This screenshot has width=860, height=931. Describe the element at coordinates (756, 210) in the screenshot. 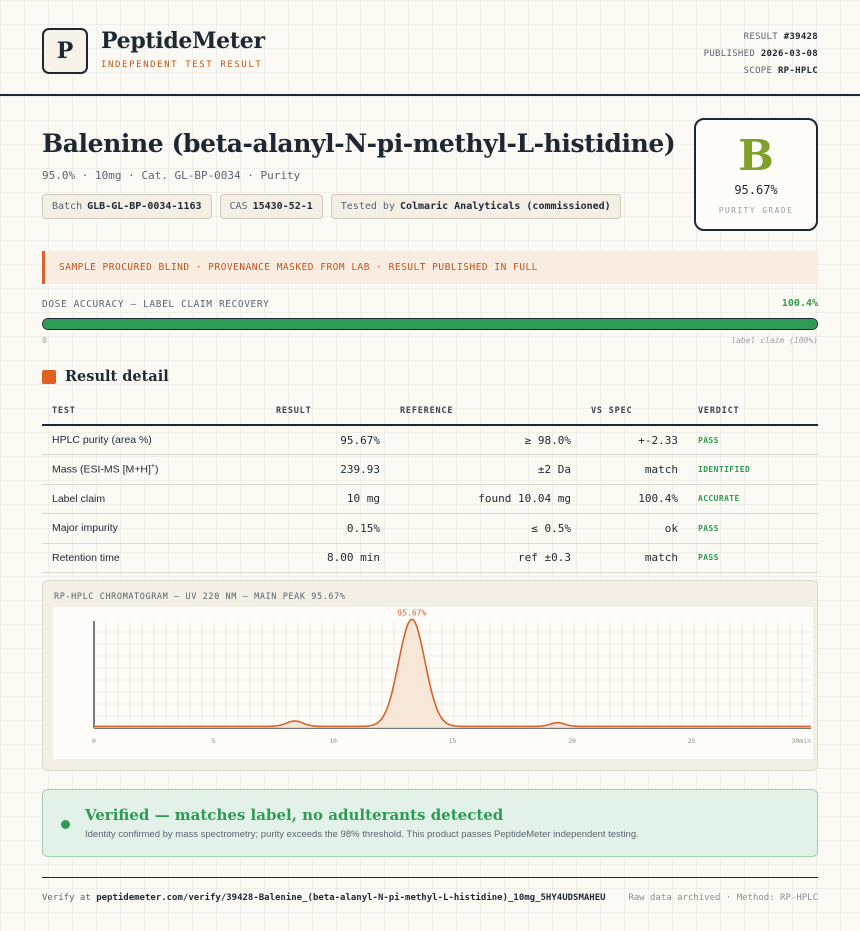

I see `grade-label: PURITY GRADE` at that location.